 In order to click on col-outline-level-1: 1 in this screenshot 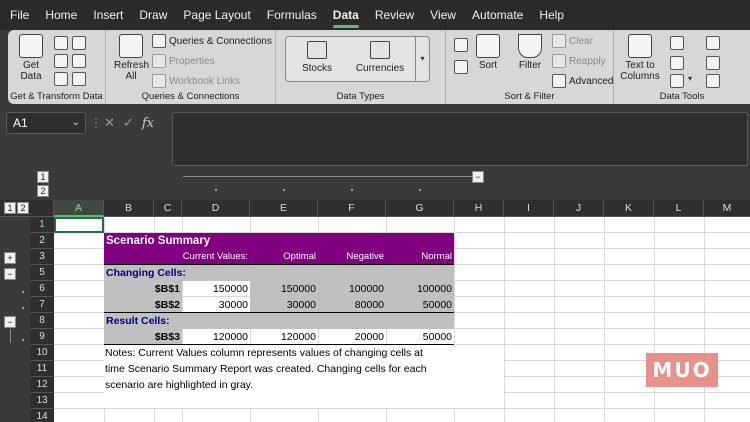, I will do `click(43, 177)`.